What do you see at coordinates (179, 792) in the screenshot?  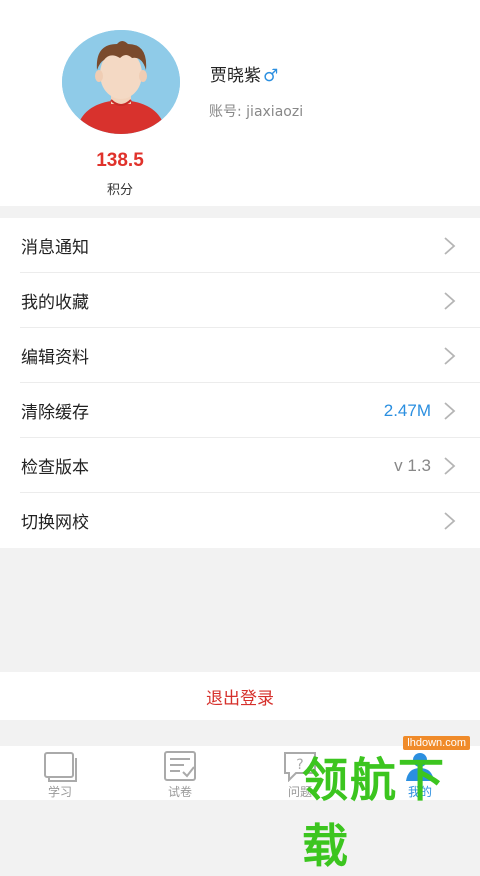 I see `tab-label: 试卷` at bounding box center [179, 792].